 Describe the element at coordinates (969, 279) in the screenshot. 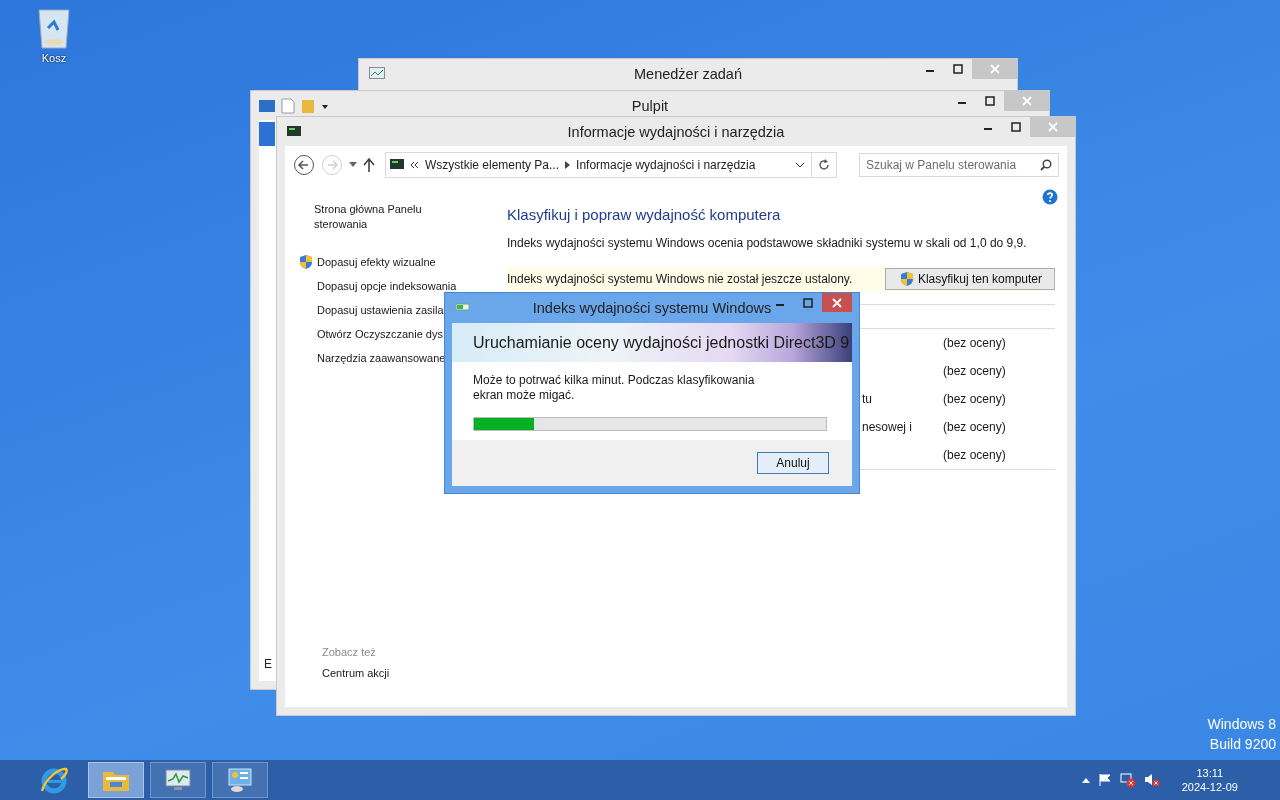

I see `rate-button: Klasyfikuj ten komputer` at that location.